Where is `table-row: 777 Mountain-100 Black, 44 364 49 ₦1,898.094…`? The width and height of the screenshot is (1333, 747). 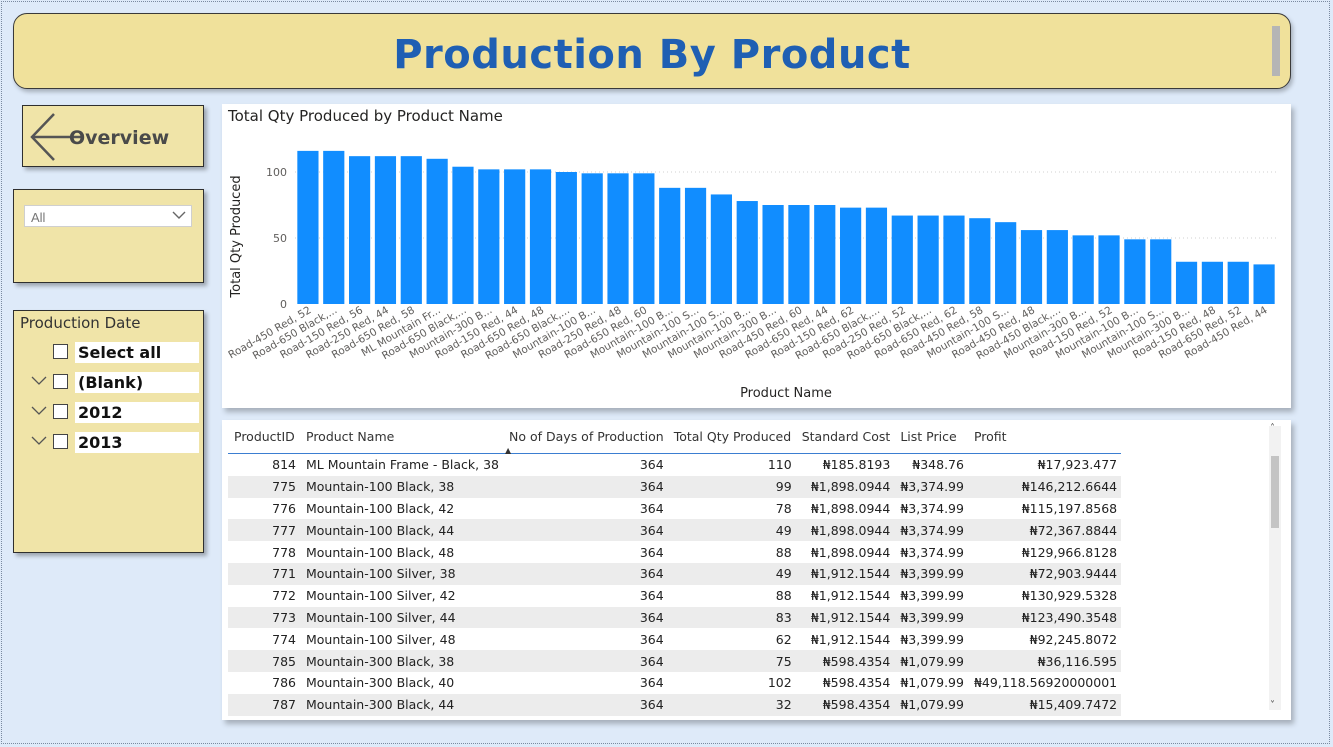 table-row: 777 Mountain-100 Black, 44 364 49 ₦1,898.094… is located at coordinates (675, 530).